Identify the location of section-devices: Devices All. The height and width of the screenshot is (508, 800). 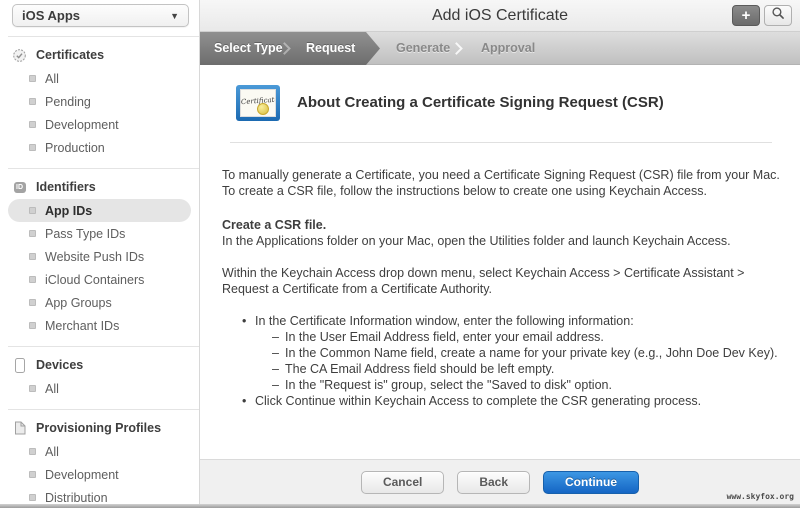
(99, 376).